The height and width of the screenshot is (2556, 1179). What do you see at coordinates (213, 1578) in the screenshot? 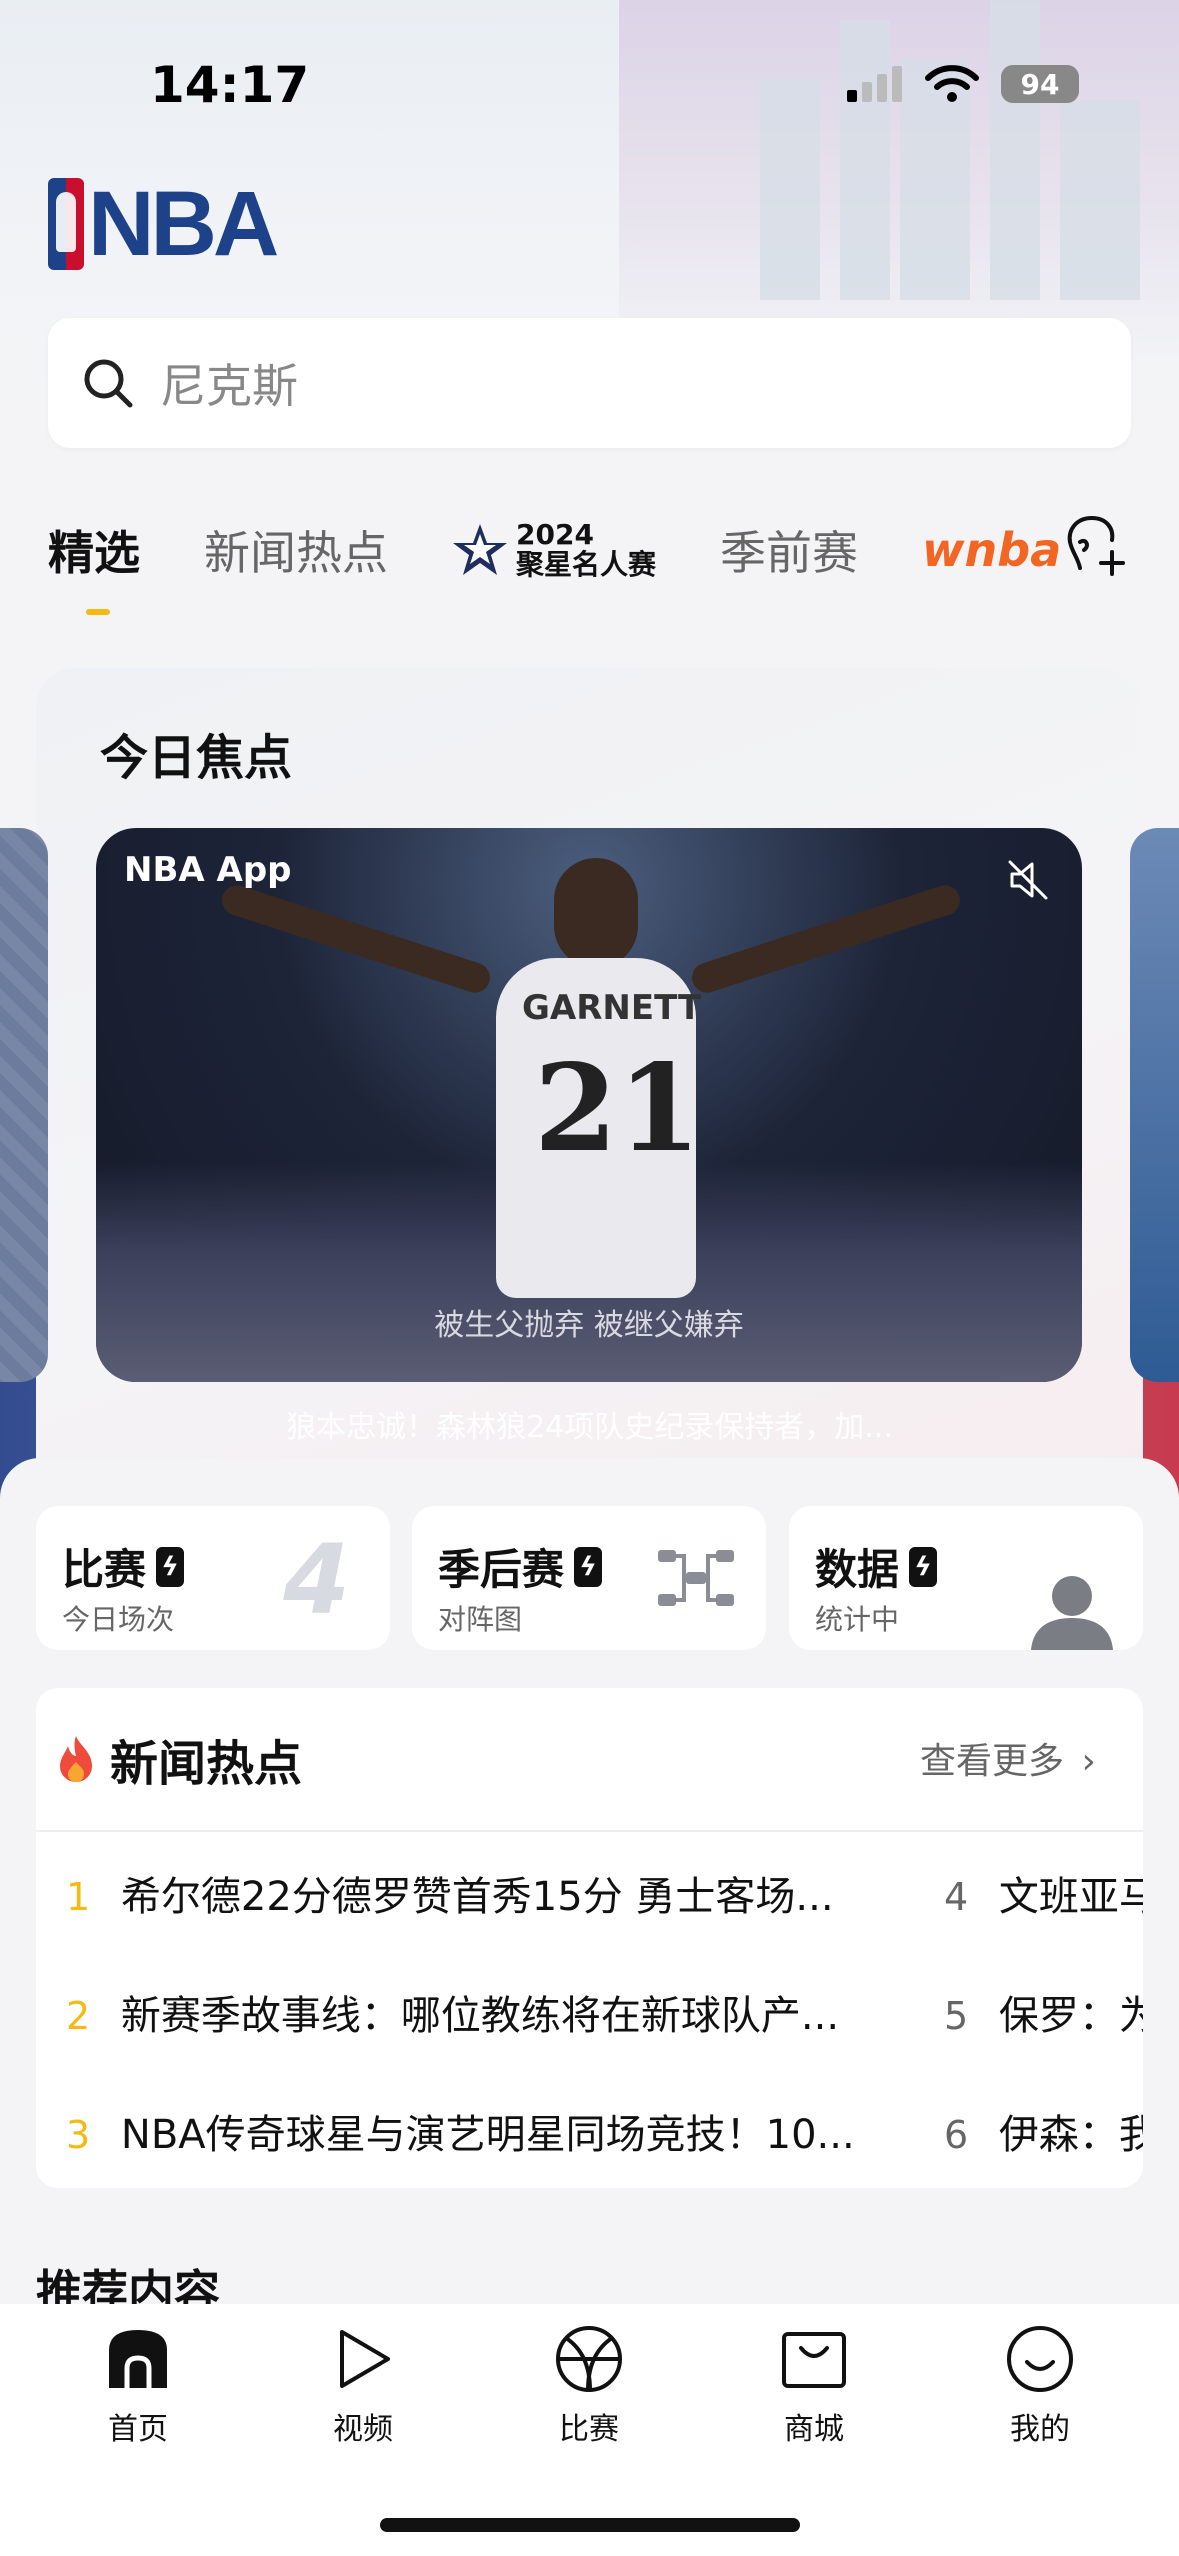
I see `games-card: 比赛 ϟ 今日场次 4` at bounding box center [213, 1578].